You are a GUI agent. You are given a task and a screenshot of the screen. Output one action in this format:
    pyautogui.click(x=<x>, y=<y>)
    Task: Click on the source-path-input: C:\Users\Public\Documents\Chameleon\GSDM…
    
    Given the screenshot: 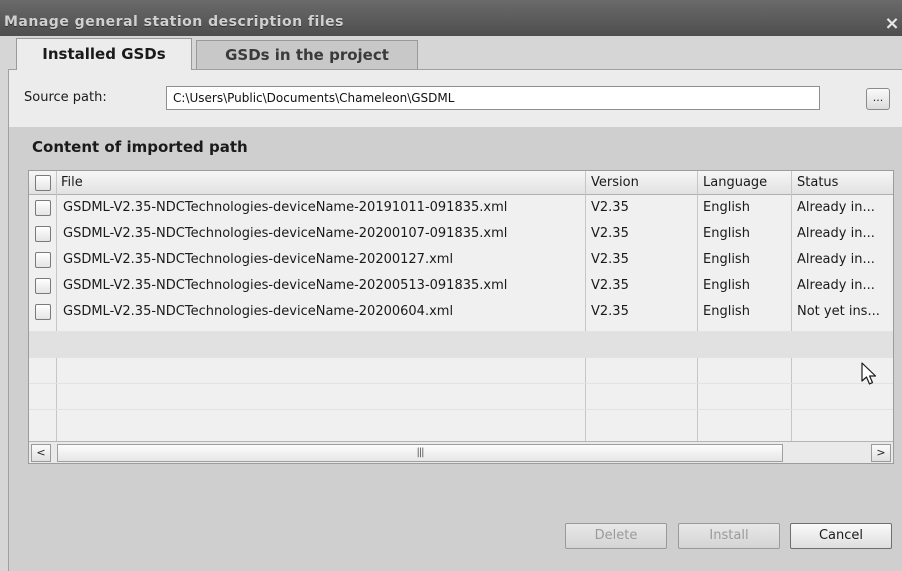 What is the action you would take?
    pyautogui.click(x=493, y=98)
    